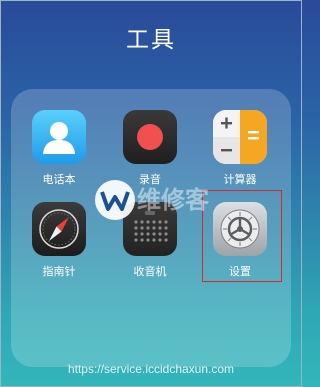 This screenshot has height=387, width=320. I want to click on recorder-icon, so click(150, 137).